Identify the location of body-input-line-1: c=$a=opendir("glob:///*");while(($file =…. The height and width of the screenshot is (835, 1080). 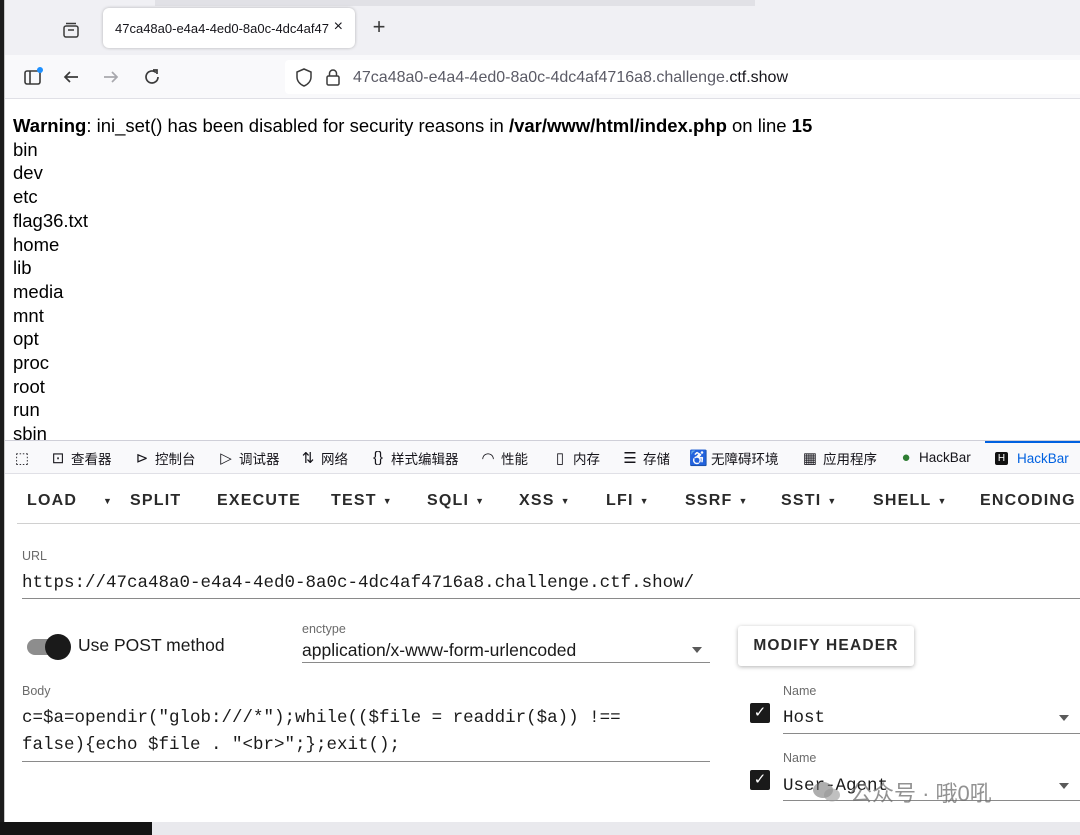
(321, 718).